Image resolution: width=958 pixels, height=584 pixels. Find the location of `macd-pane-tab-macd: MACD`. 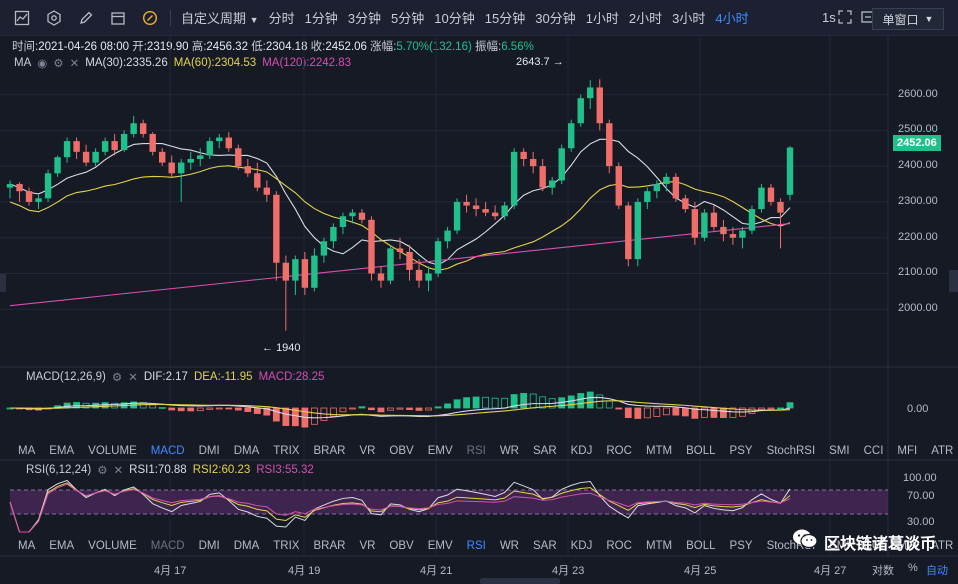

macd-pane-tab-macd: MACD is located at coordinates (168, 451).